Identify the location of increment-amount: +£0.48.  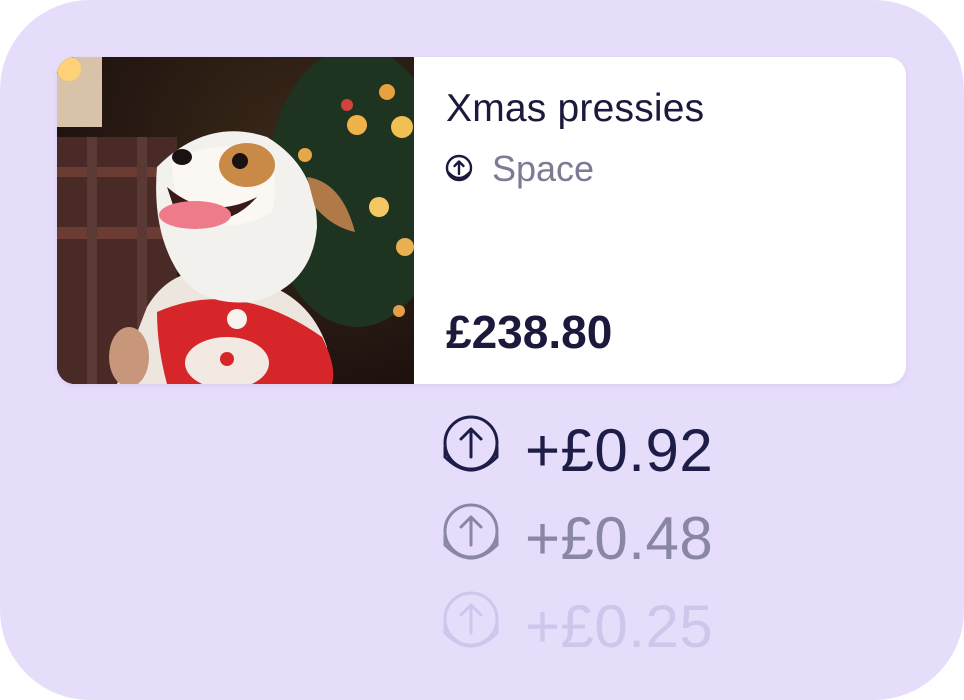
(619, 538).